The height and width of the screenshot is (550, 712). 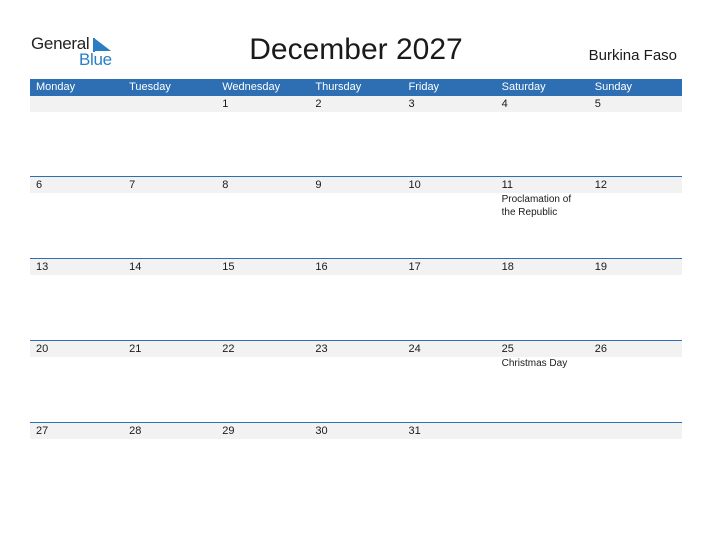 I want to click on week-row: 27 28 29 30 31, so click(x=356, y=463).